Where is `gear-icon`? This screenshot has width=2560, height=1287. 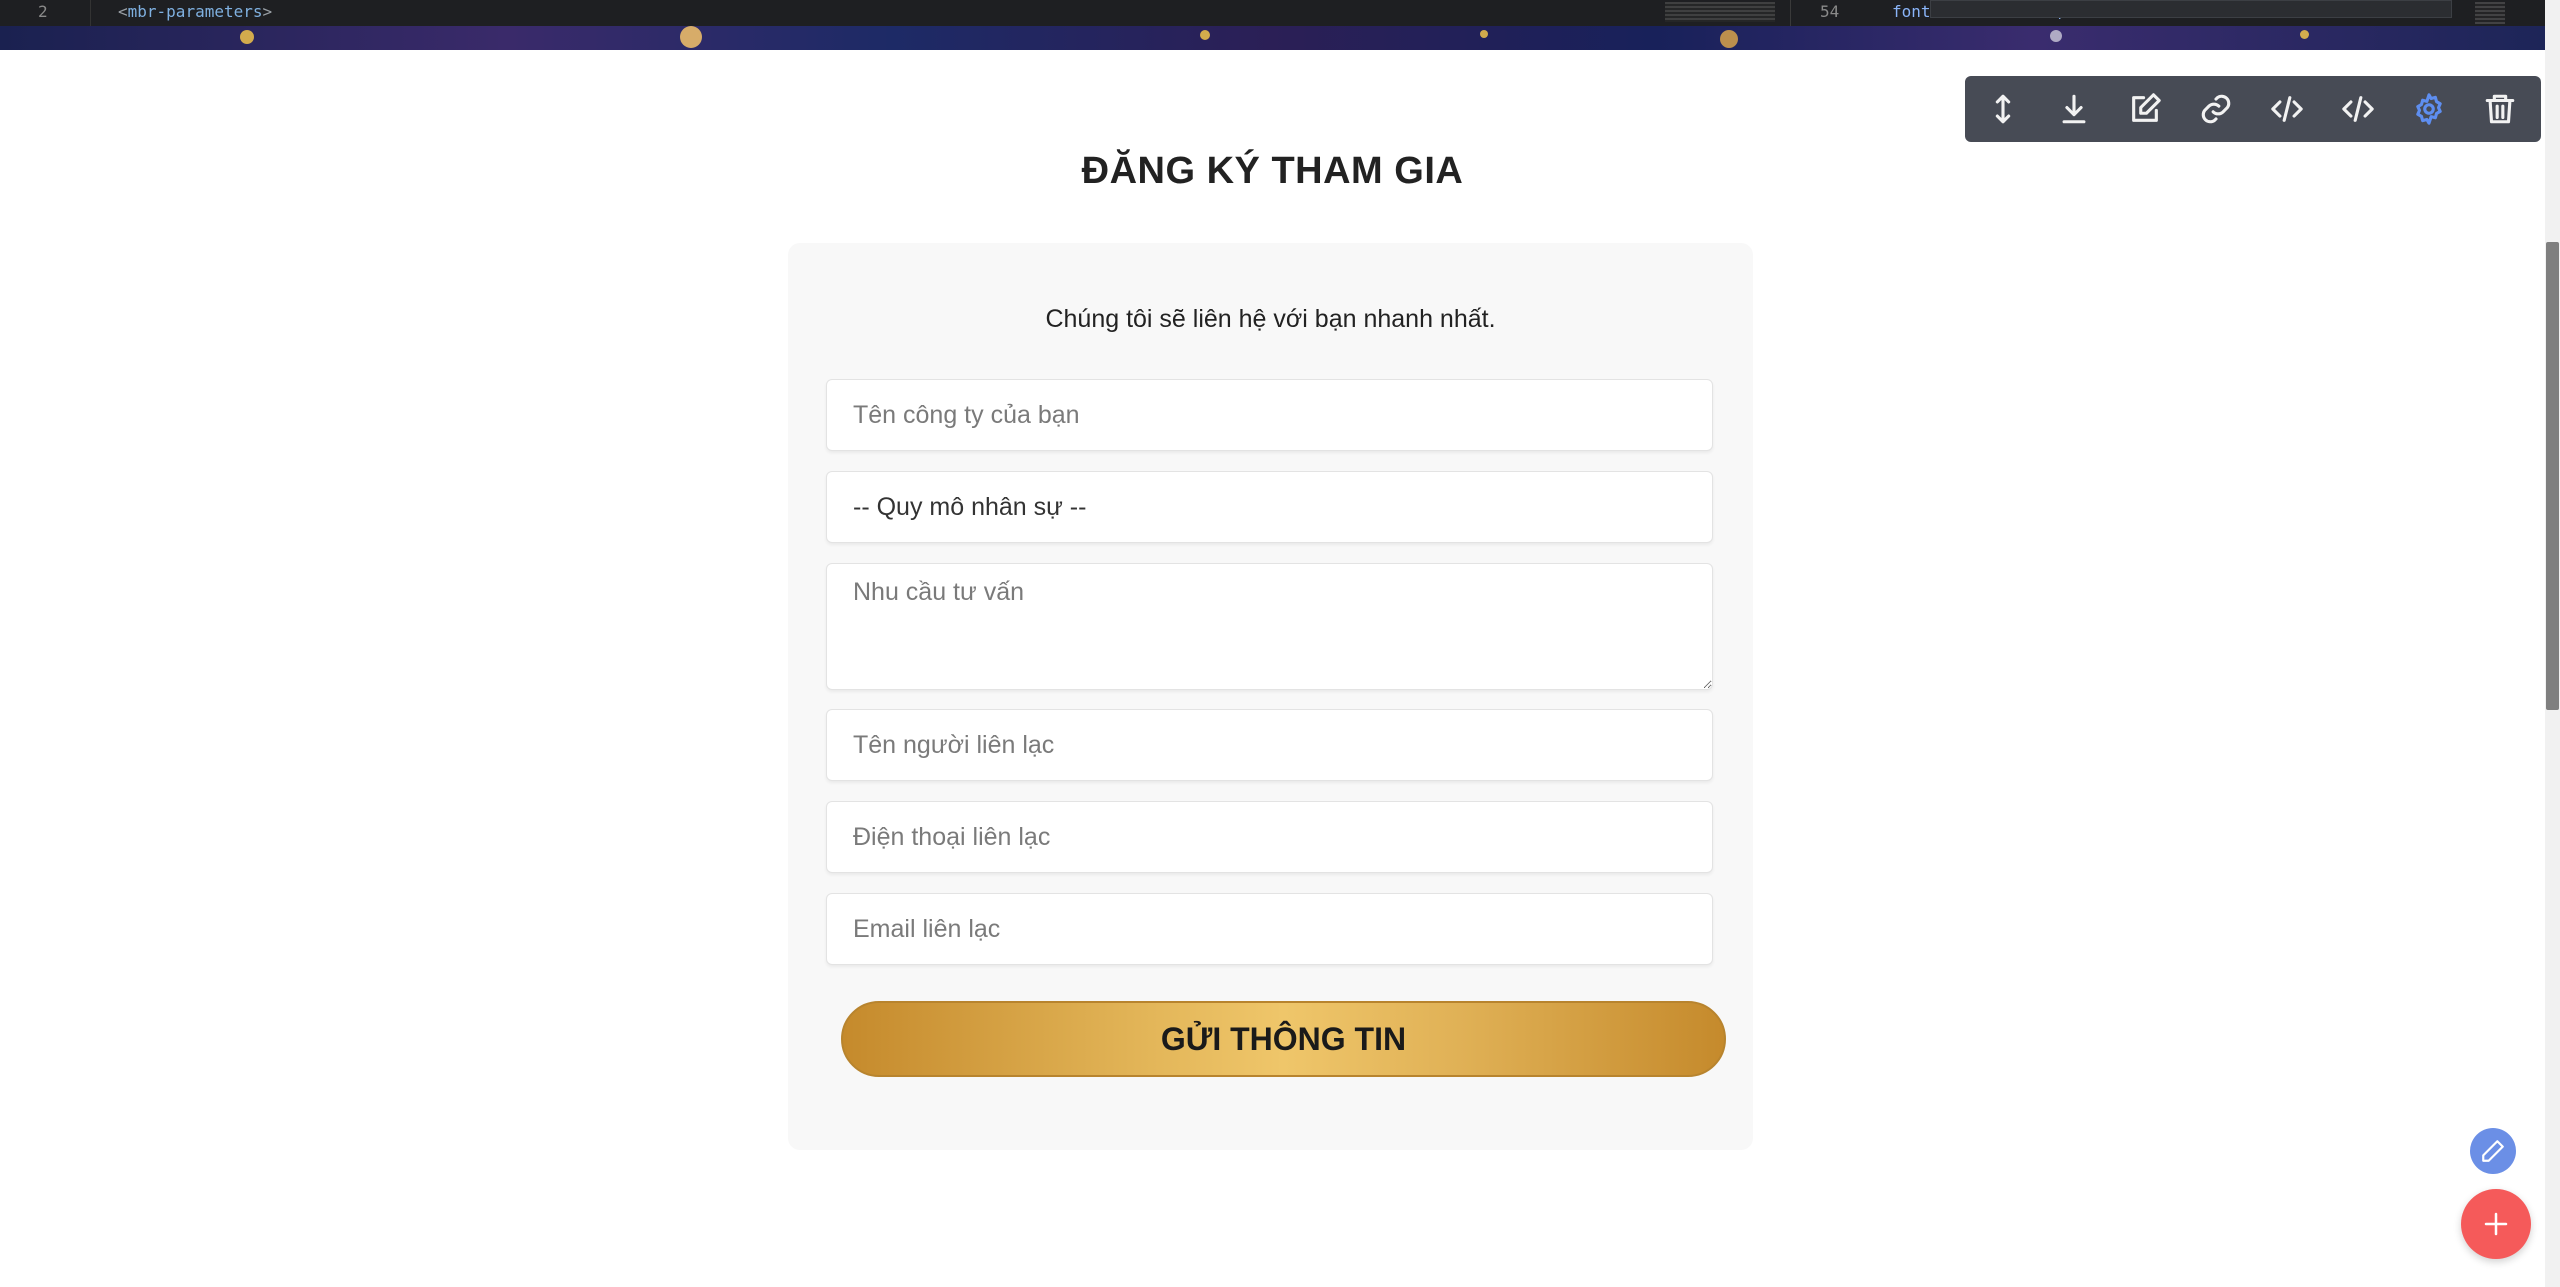 gear-icon is located at coordinates (2429, 109).